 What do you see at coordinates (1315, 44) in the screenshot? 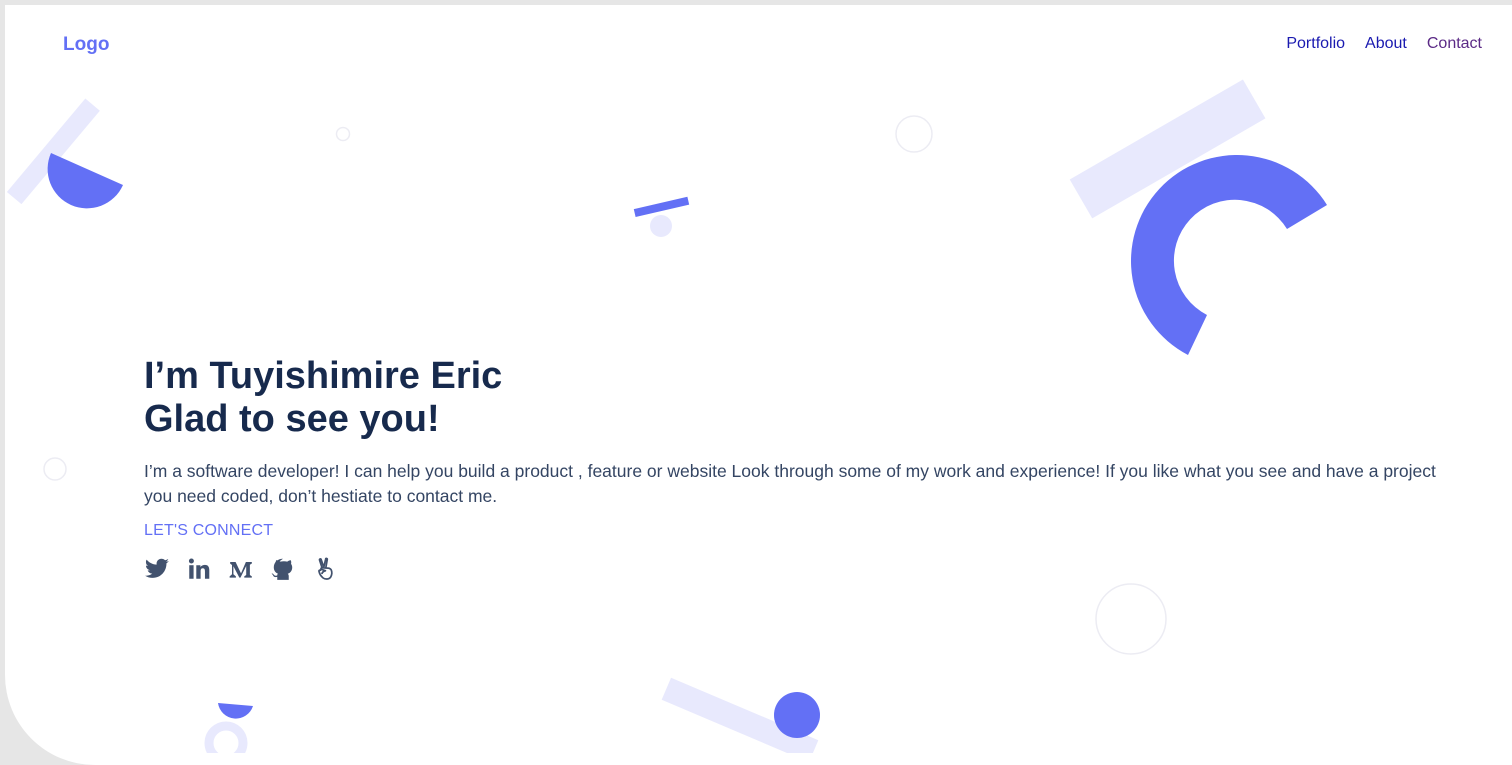
I see `nav-link-portfolio: Portfolio` at bounding box center [1315, 44].